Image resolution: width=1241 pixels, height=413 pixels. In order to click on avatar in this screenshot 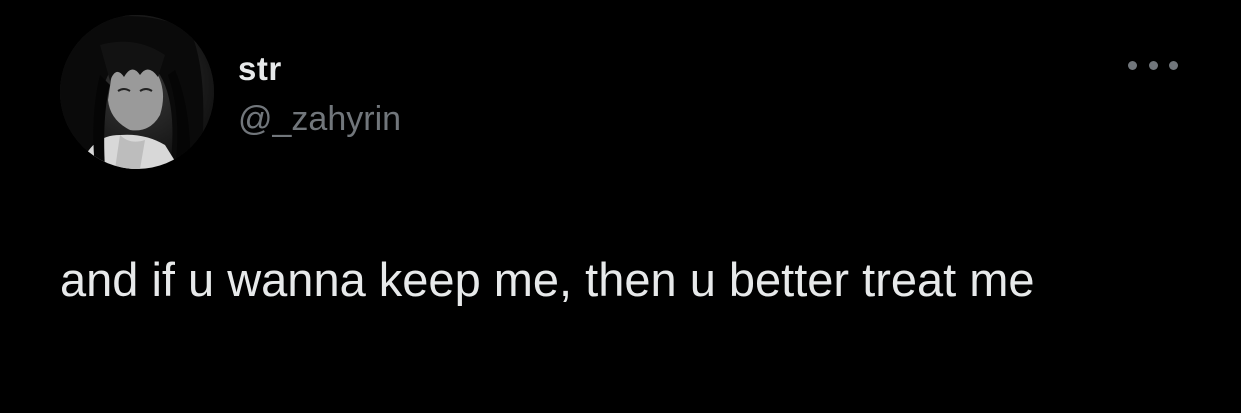, I will do `click(137, 92)`.